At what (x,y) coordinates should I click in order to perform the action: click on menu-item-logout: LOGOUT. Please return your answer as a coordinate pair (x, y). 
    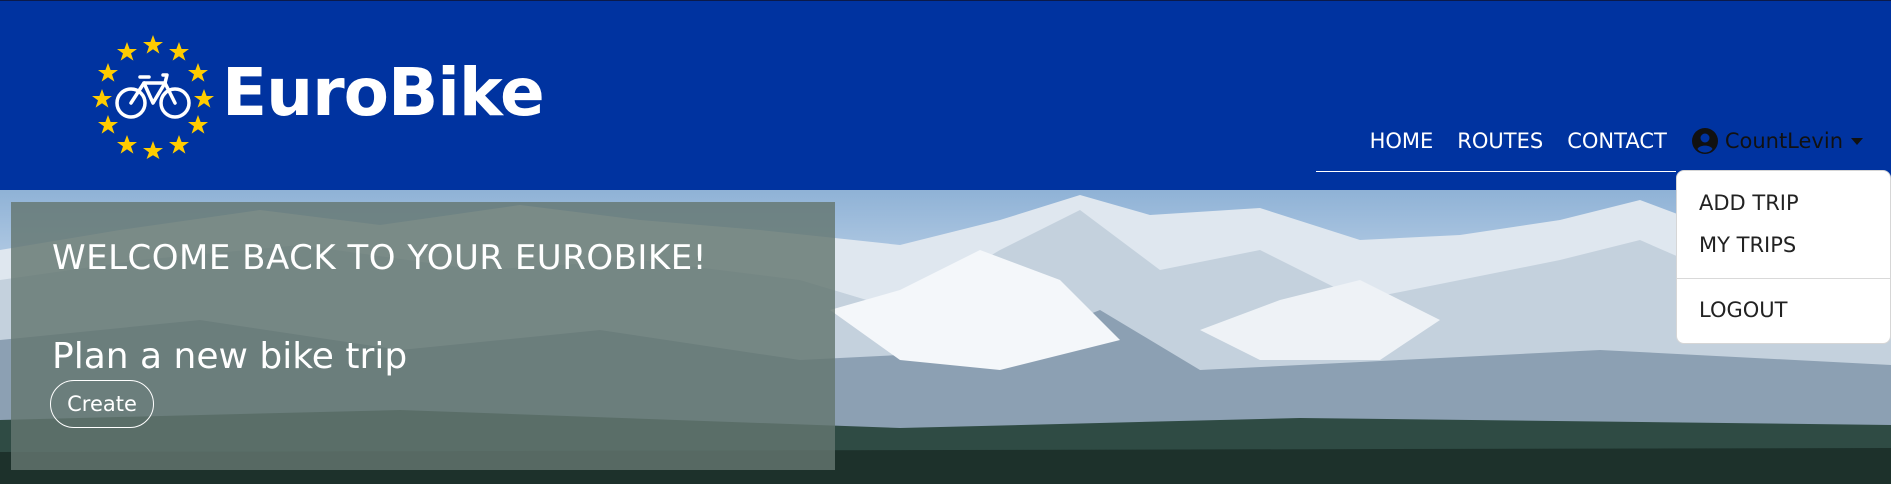
    Looking at the image, I should click on (1743, 310).